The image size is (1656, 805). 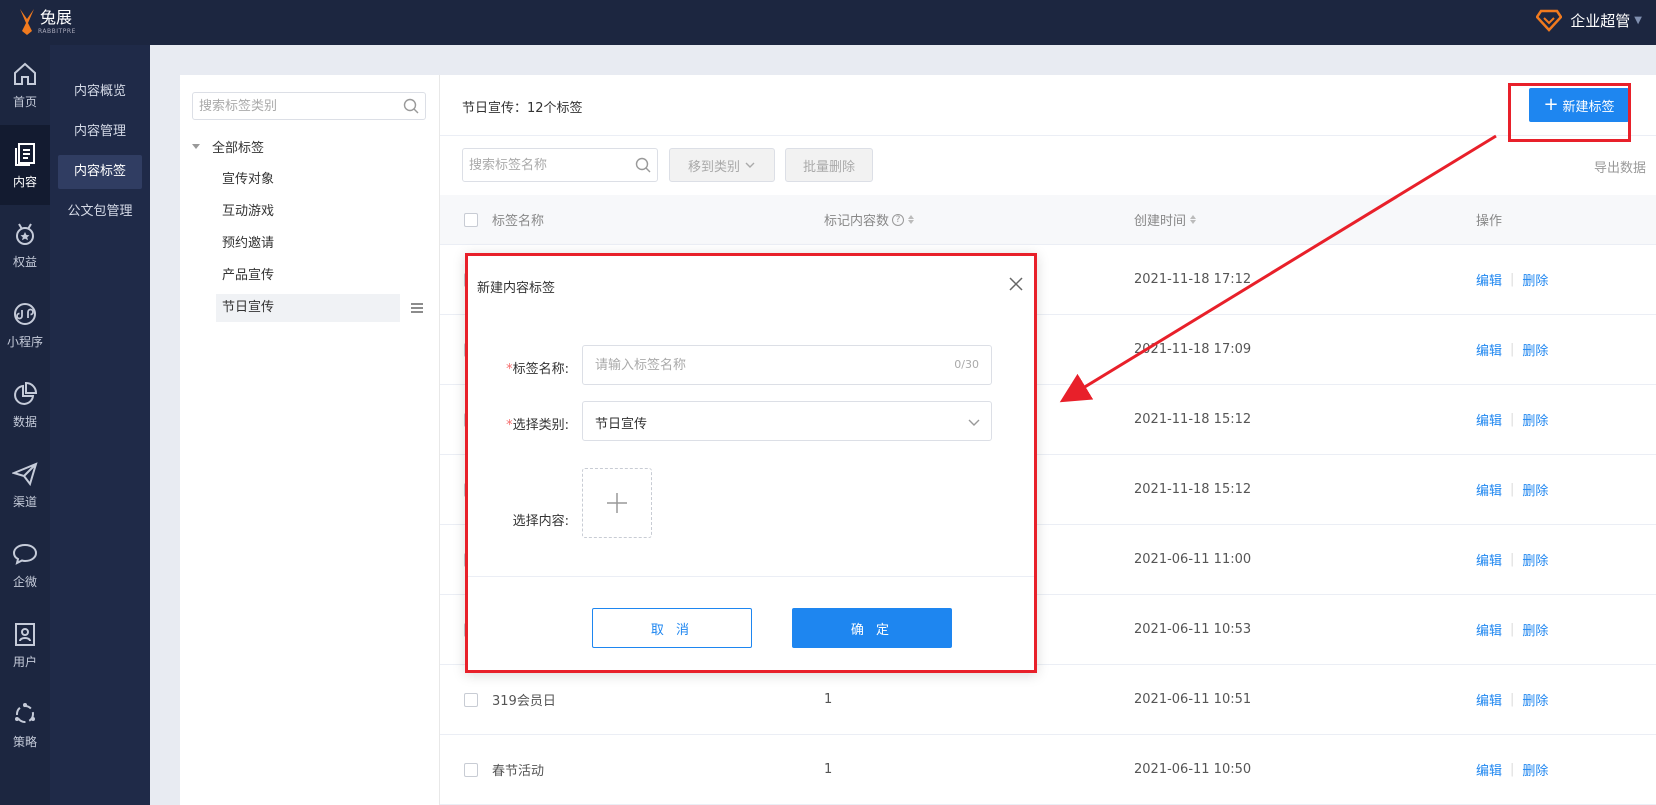 What do you see at coordinates (537, 425) in the screenshot?
I see `category-label: *选择类别:` at bounding box center [537, 425].